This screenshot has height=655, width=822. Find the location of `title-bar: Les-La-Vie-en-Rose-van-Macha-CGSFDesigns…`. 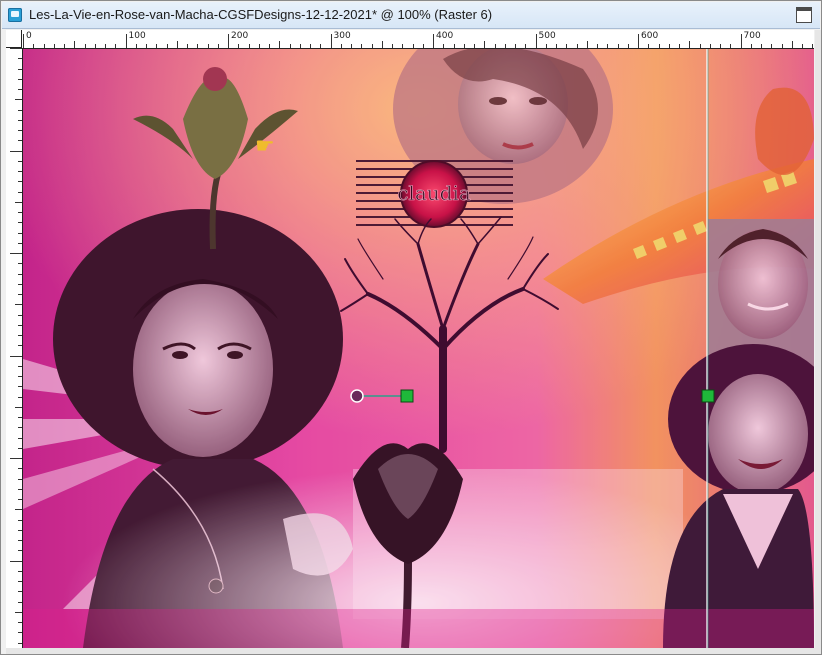

title-bar: Les-La-Vie-en-Rose-van-Macha-CGSFDesigns… is located at coordinates (411, 15).